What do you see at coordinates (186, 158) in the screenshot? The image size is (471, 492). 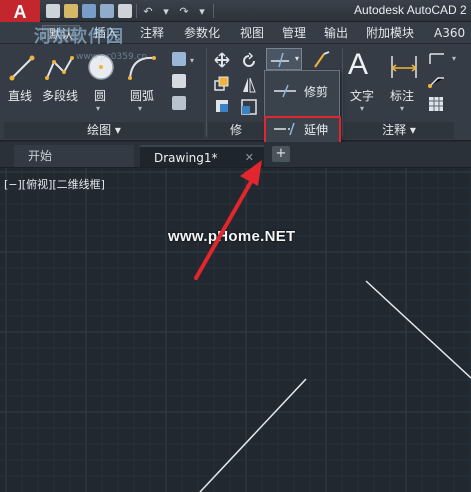 I see `tab-drawing1-label: Drawing1*` at bounding box center [186, 158].